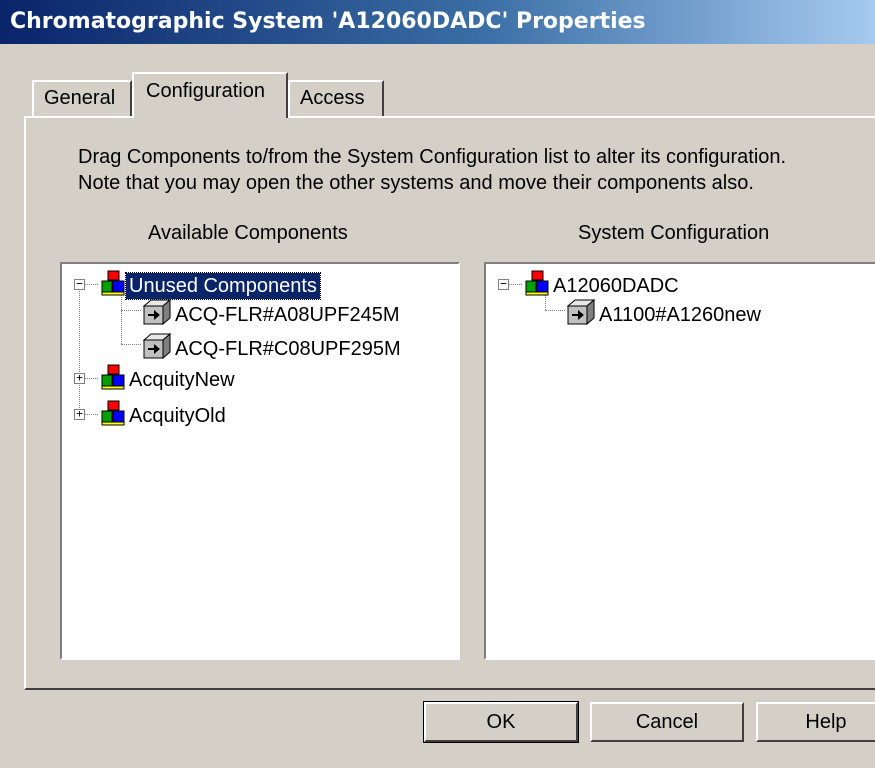 This screenshot has width=875, height=768. I want to click on system-configuration-heading: System Configuration, so click(674, 233).